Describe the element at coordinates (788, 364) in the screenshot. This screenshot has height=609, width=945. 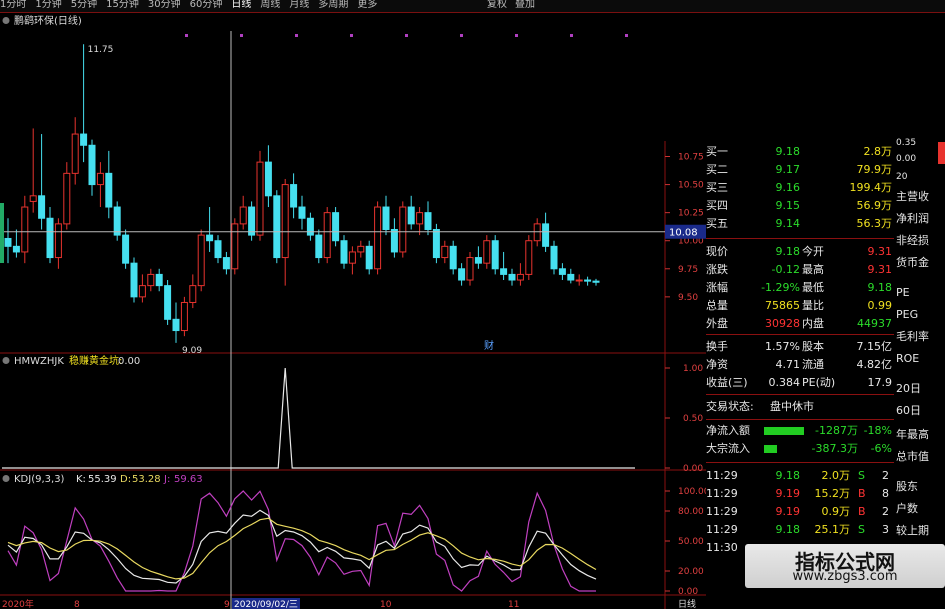
I see `fund-value: 4.71` at that location.